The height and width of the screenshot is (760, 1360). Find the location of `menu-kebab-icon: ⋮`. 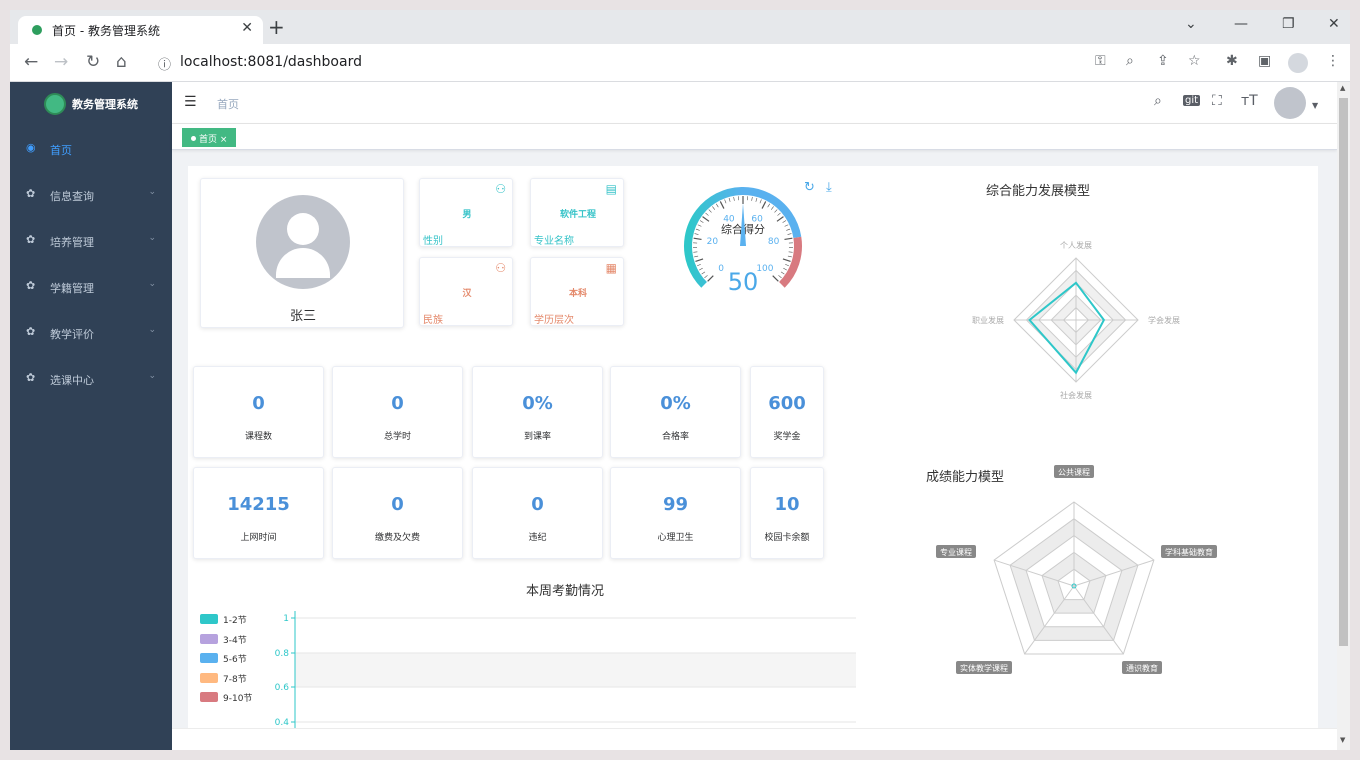

menu-kebab-icon: ⋮ is located at coordinates (1333, 61).